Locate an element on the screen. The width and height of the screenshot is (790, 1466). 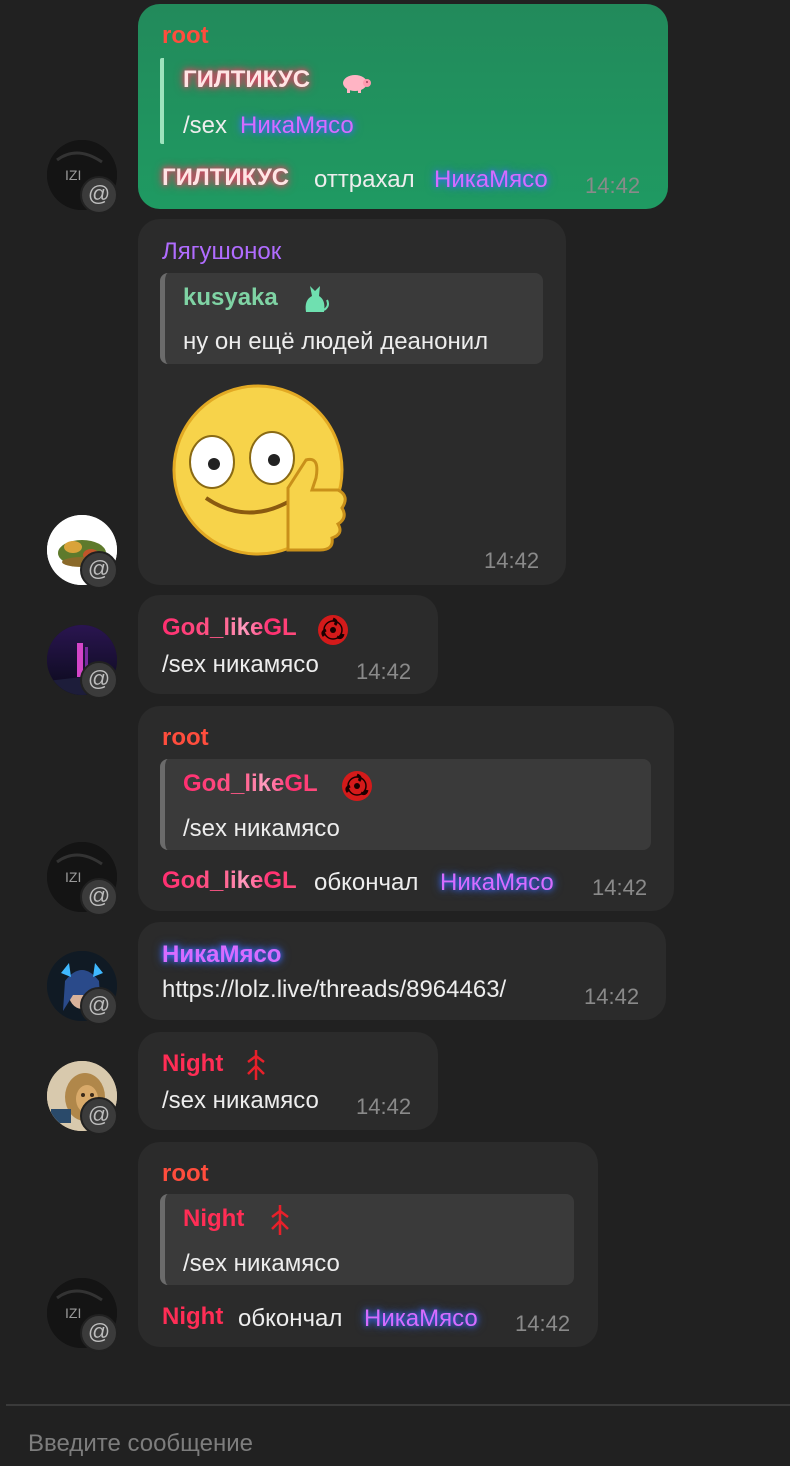
message-author: Night is located at coordinates (192, 1064).